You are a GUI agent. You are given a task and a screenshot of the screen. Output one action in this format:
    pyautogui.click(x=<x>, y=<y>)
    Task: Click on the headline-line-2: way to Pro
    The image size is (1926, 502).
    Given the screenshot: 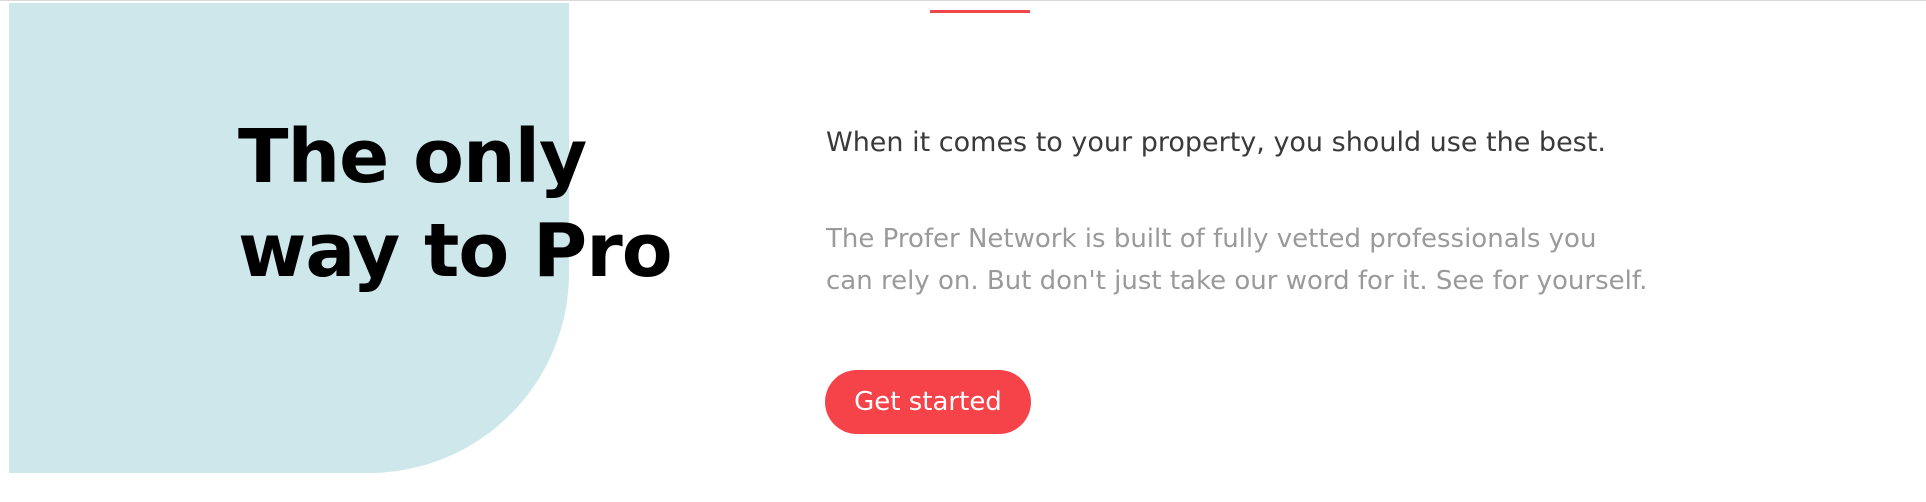 What is the action you would take?
    pyautogui.click(x=455, y=251)
    